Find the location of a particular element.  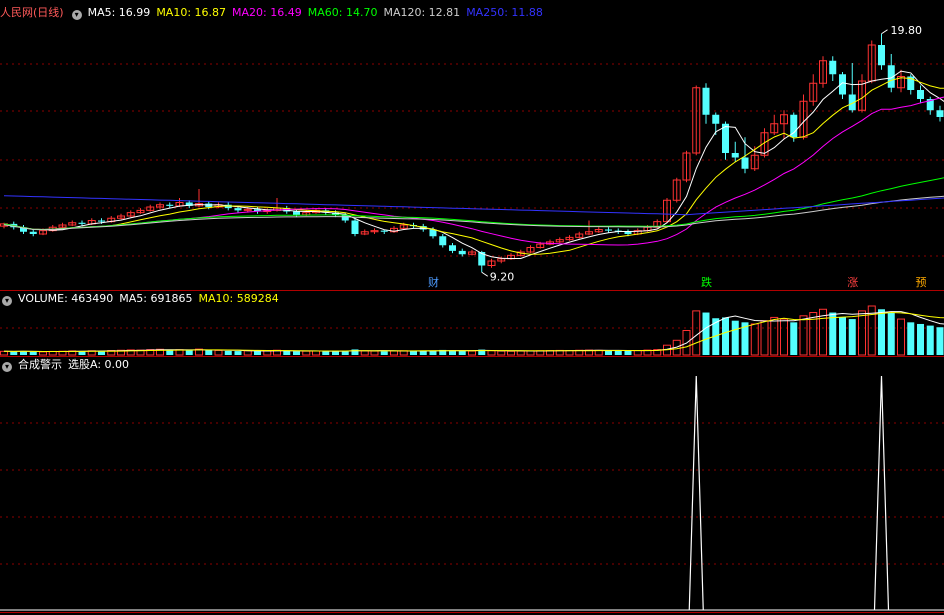

ma120-line is located at coordinates (473, 213).